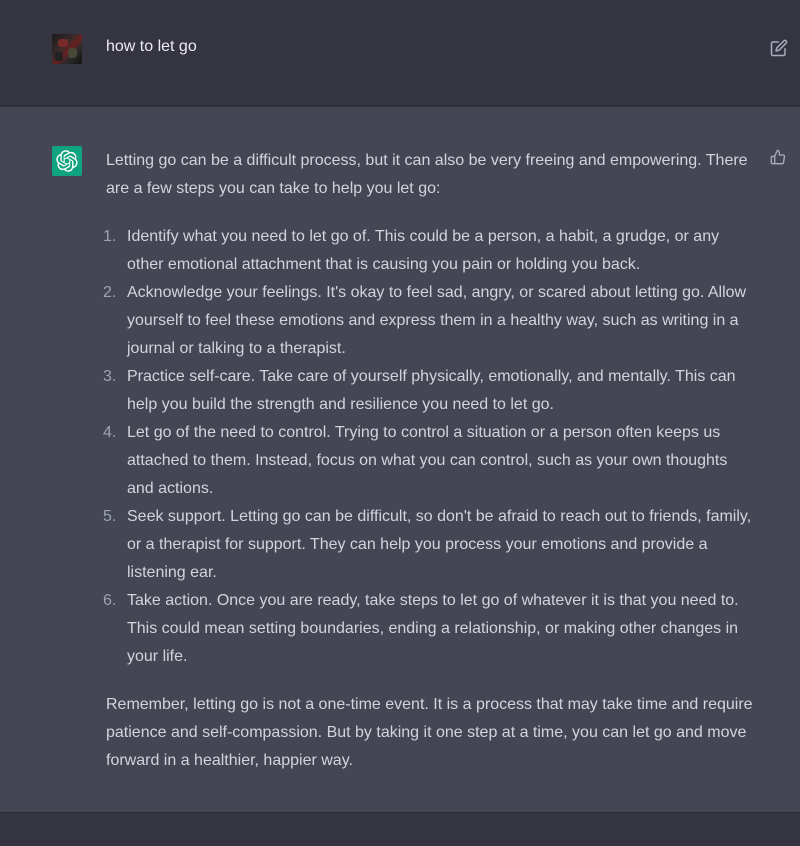 This screenshot has height=846, width=800. I want to click on user-message-text: how to let go, so click(151, 46).